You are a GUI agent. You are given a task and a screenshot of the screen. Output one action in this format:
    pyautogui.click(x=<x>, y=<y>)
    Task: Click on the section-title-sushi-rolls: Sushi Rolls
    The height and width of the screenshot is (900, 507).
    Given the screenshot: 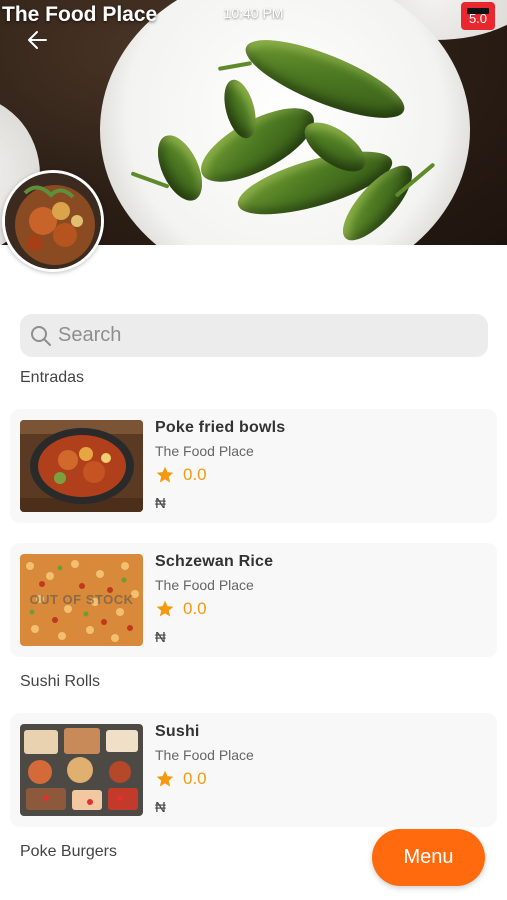 What is the action you would take?
    pyautogui.click(x=60, y=681)
    